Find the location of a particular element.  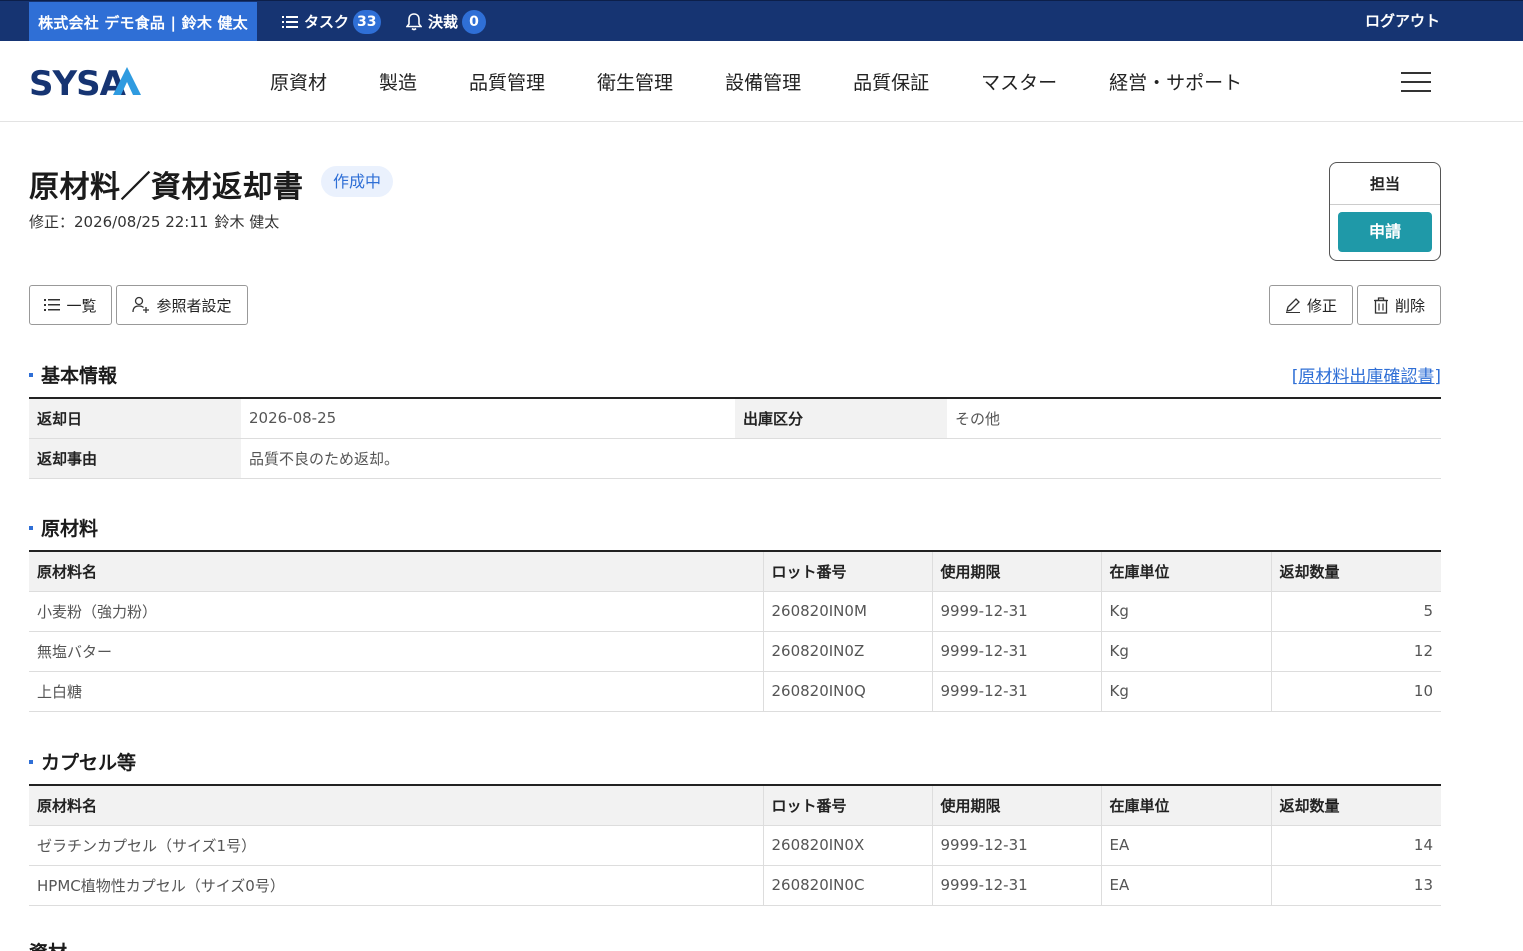

nav-item-quality-assurance: 品質保証 is located at coordinates (891, 81).